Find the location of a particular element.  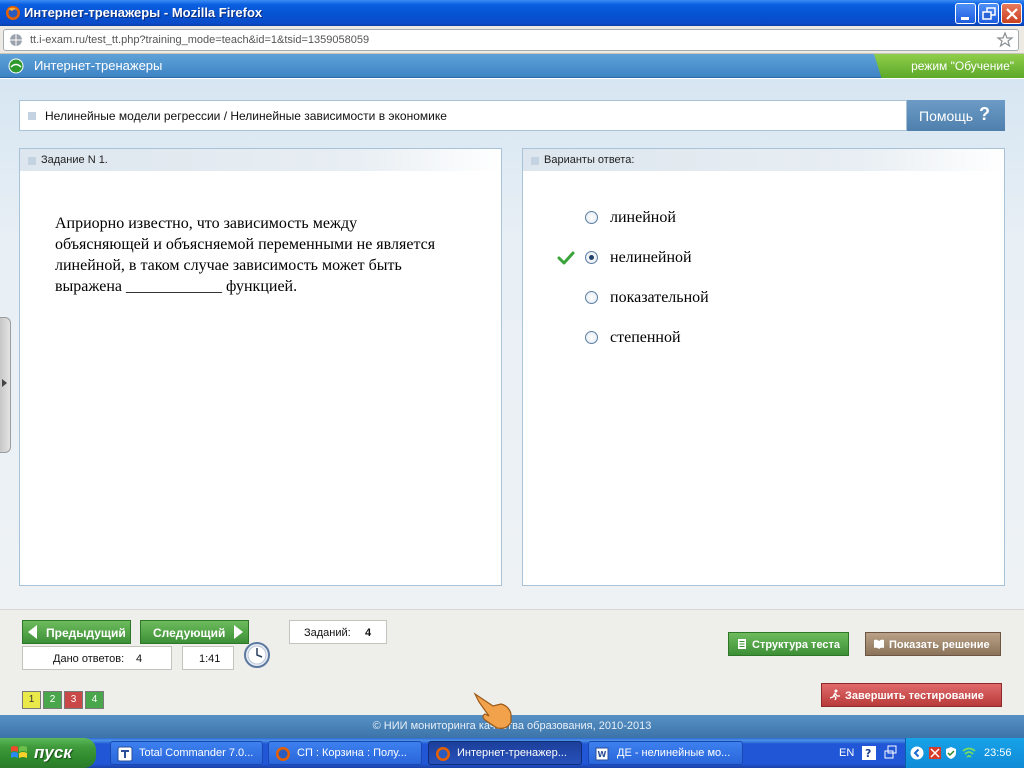

finish-test-label: Завершить тестирование is located at coordinates (914, 696).